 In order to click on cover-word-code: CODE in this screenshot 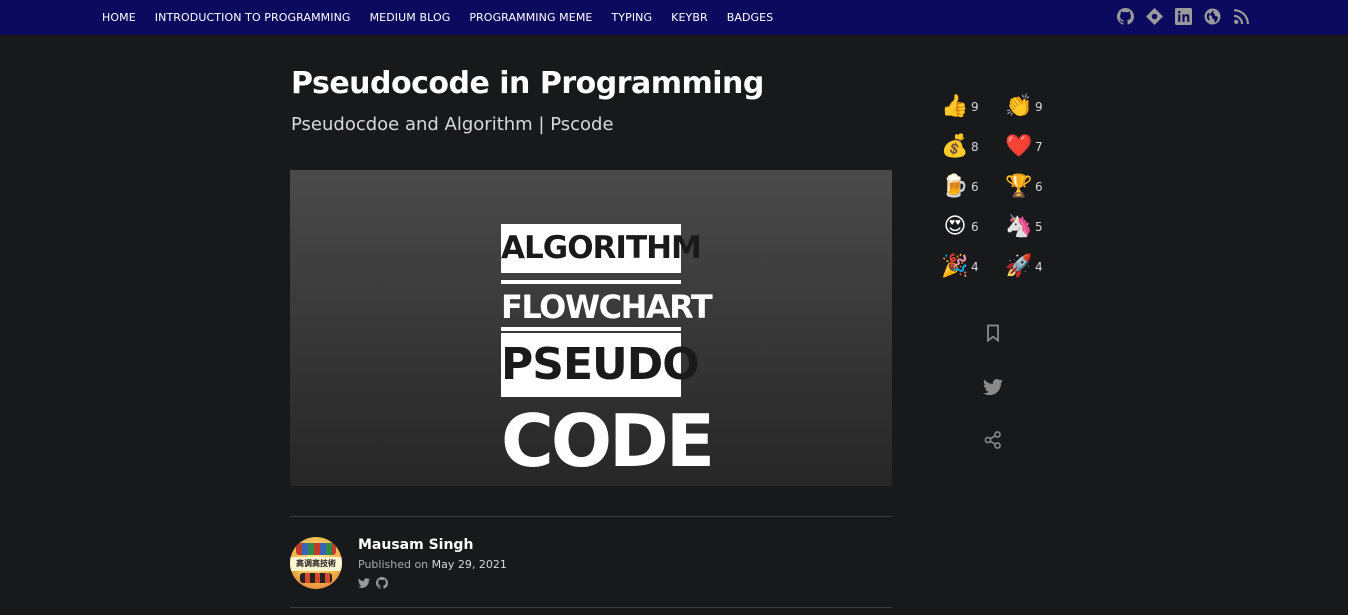, I will do `click(608, 441)`.